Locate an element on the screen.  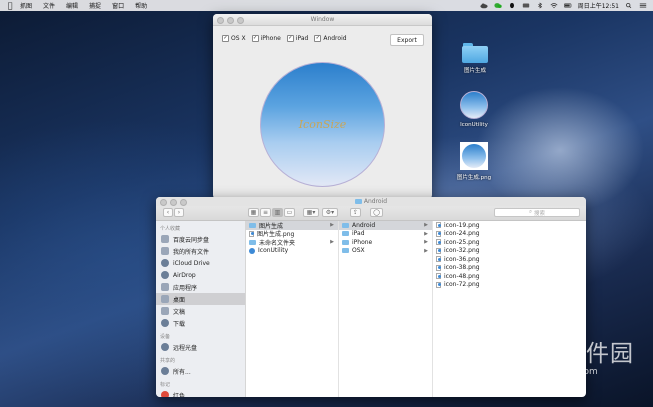
list-item: icon-25.png is located at coordinates (509, 242).